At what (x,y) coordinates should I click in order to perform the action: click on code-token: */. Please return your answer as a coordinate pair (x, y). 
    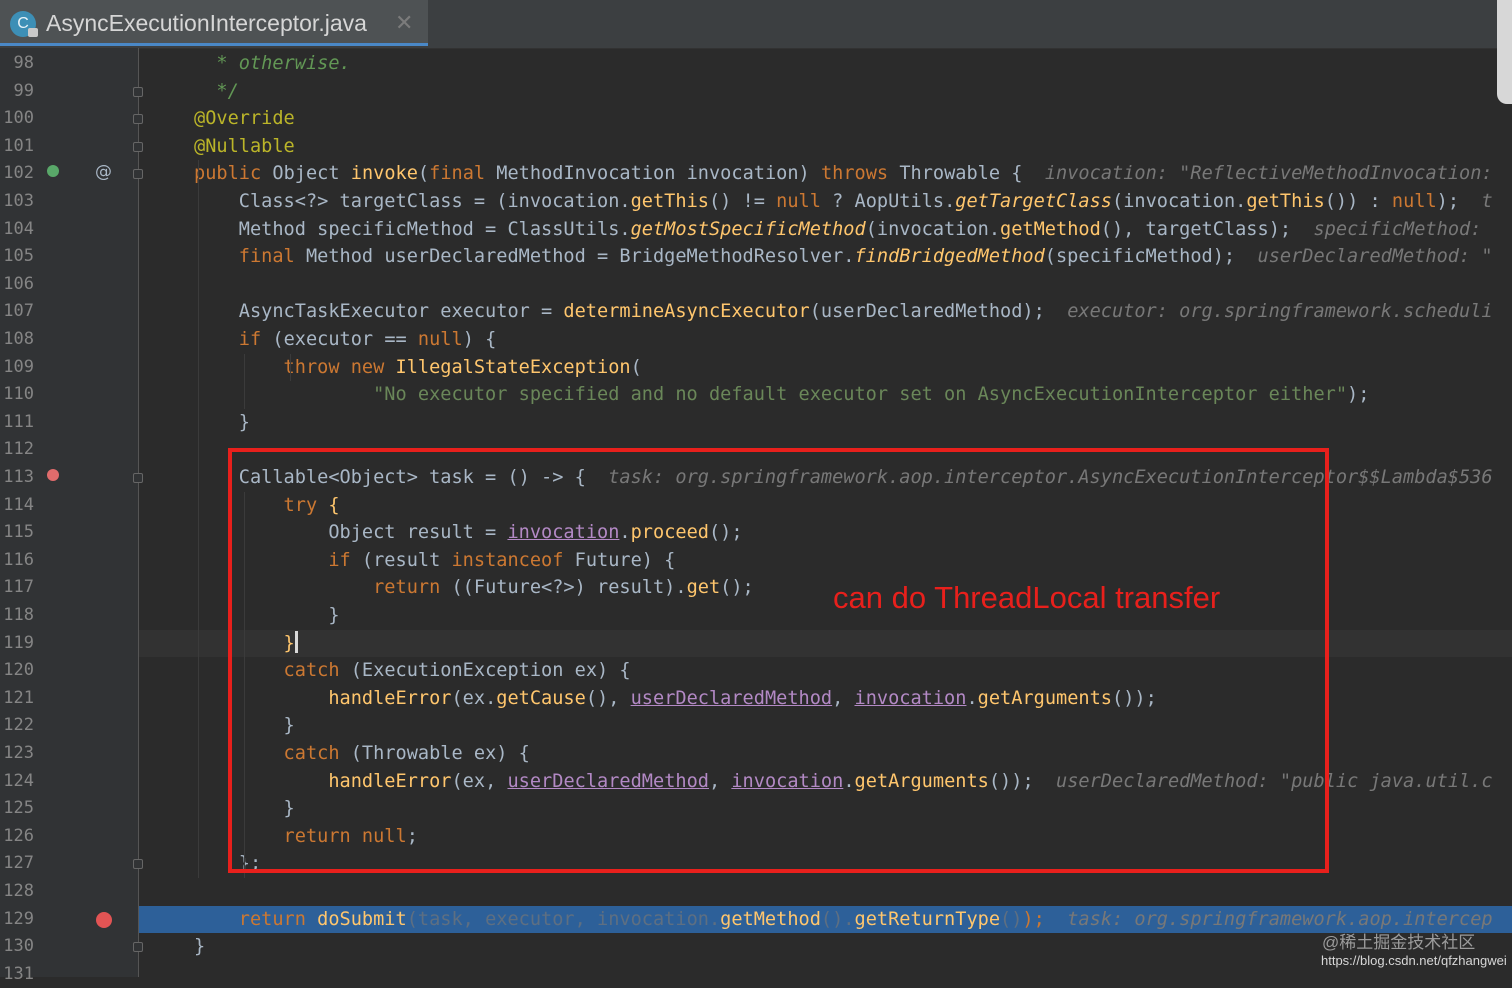
    Looking at the image, I should click on (216, 91).